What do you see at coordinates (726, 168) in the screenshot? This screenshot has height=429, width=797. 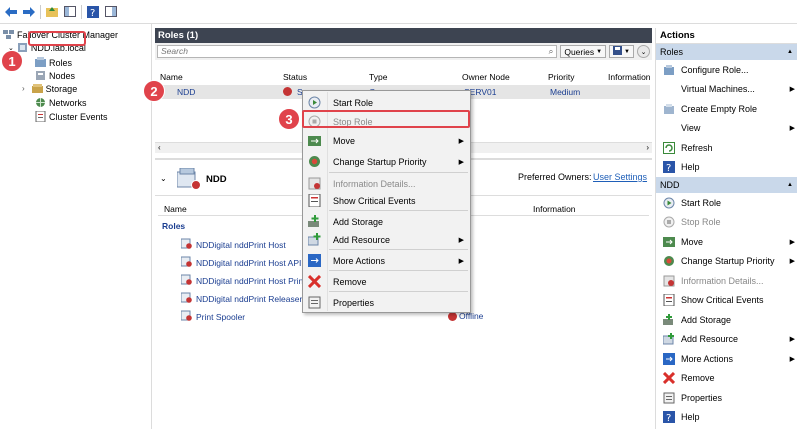 I see `action-help: ? Help` at bounding box center [726, 168].